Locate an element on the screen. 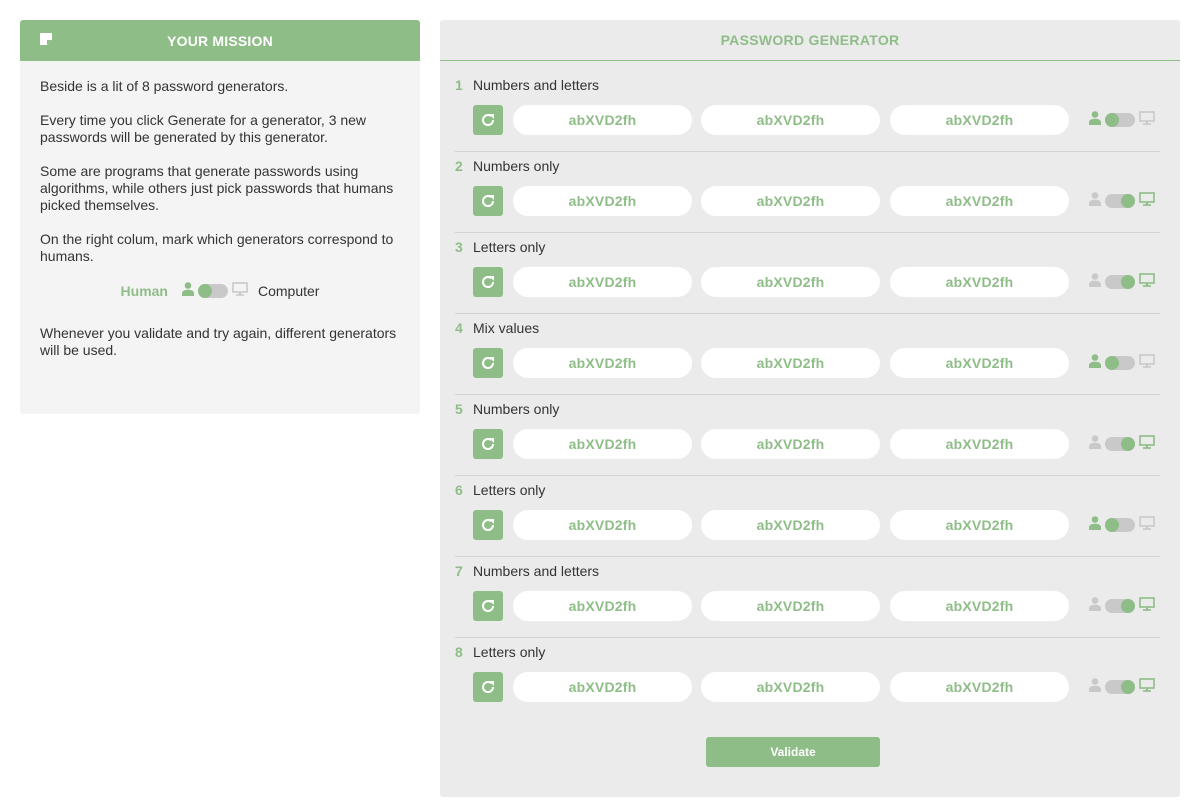 The image size is (1200, 812). generator-number: 4 is located at coordinates (459, 328).